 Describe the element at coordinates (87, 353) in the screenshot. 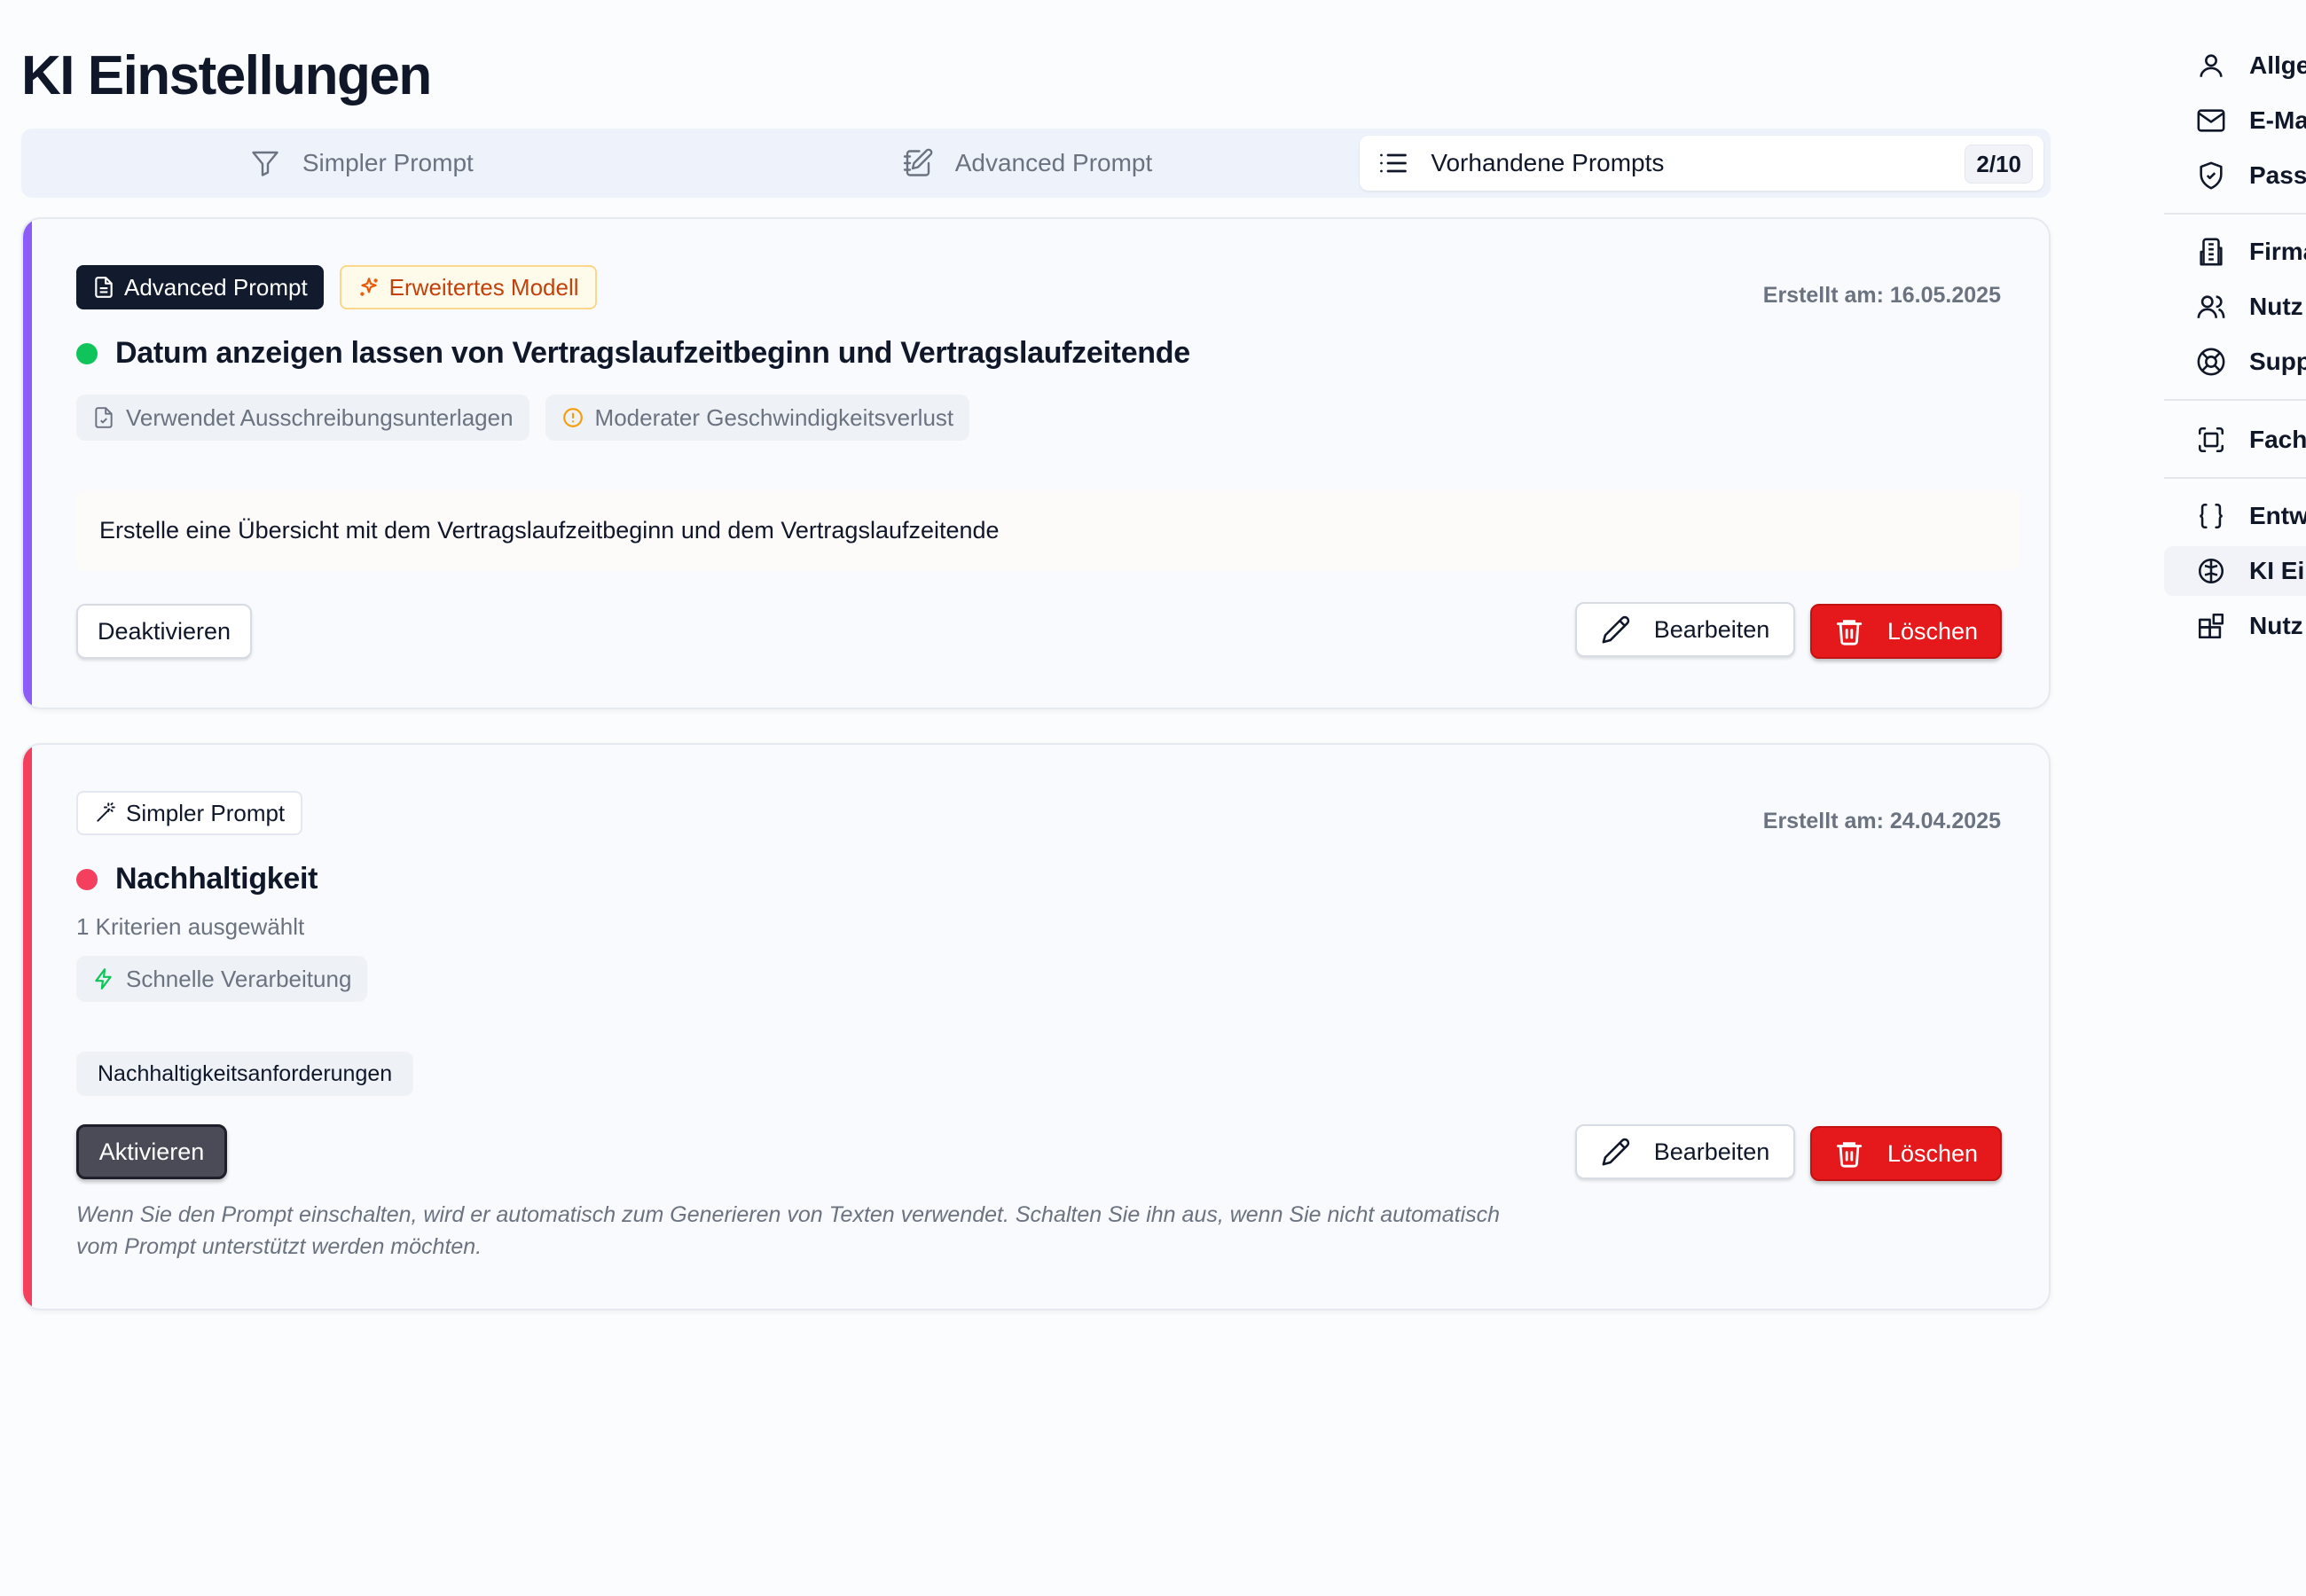

I see `status-dot-active` at that location.